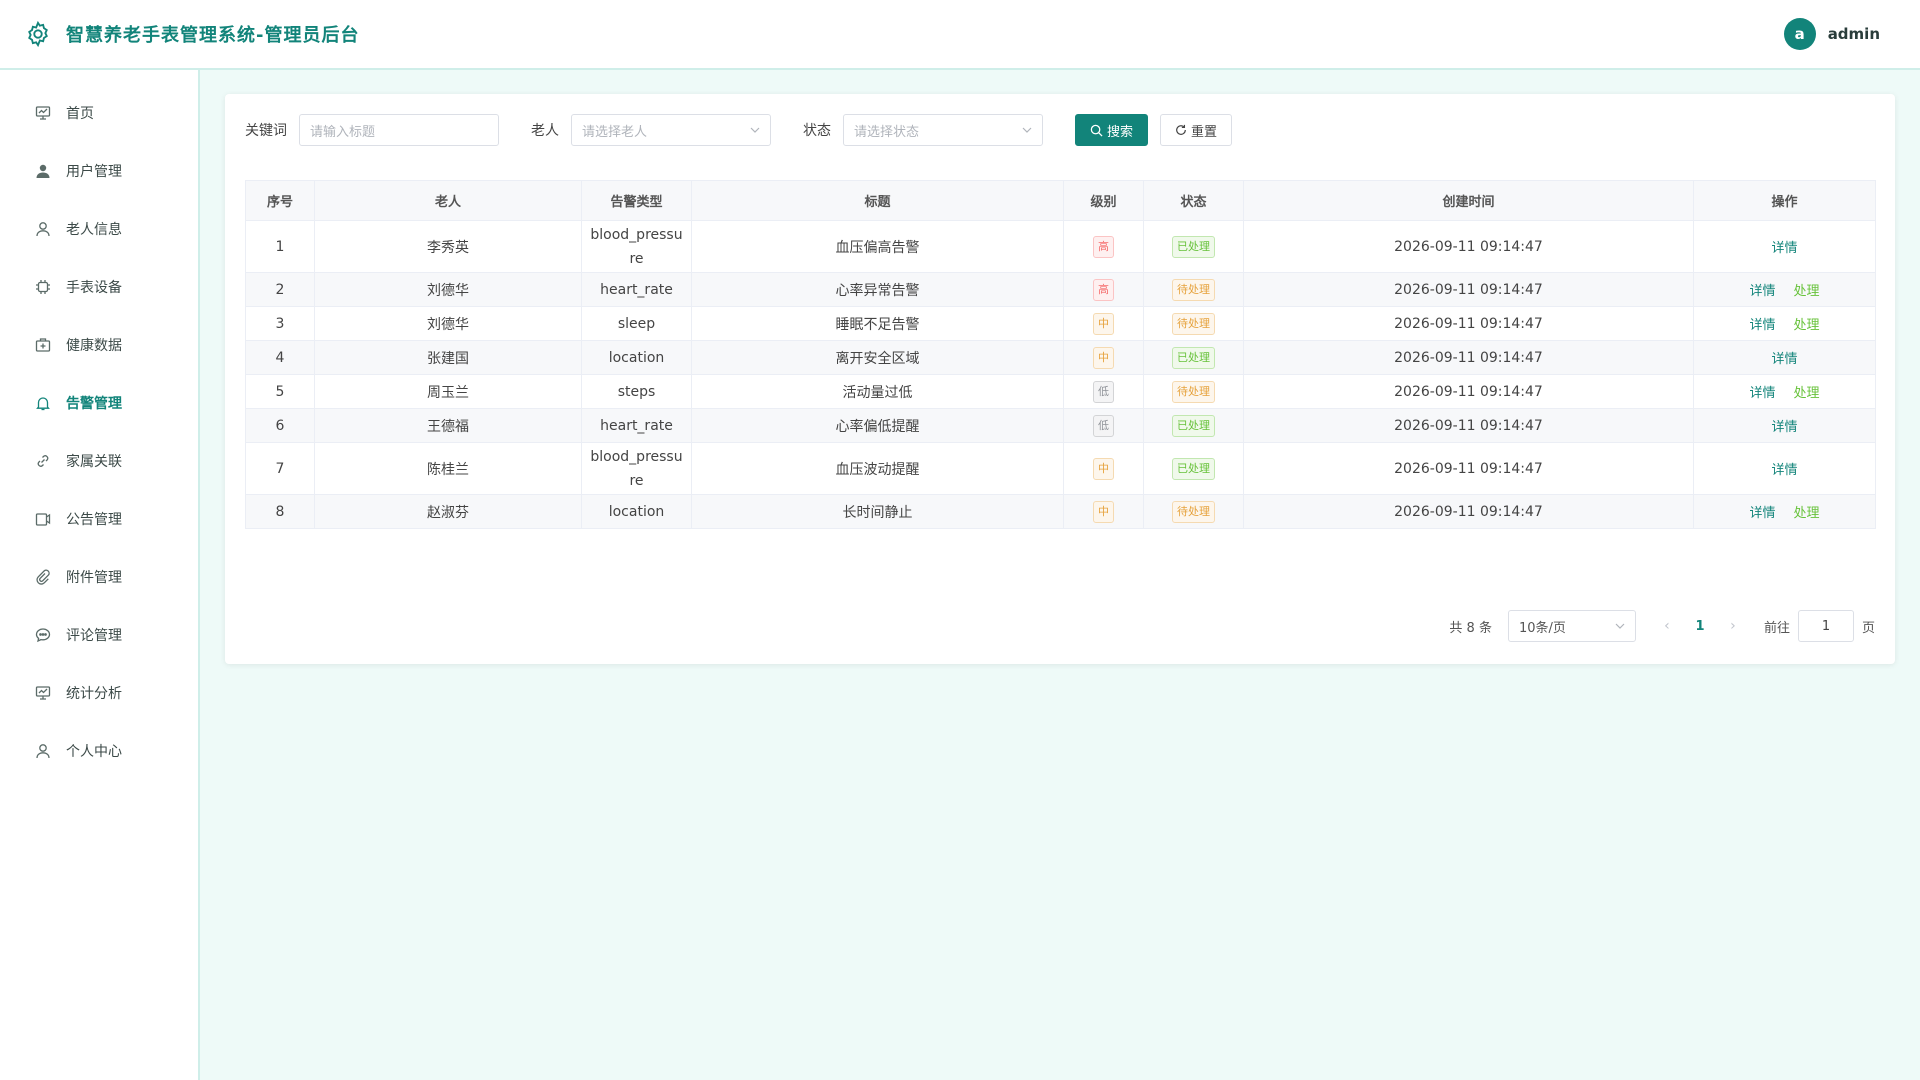 Image resolution: width=1920 pixels, height=1080 pixels. What do you see at coordinates (94, 288) in the screenshot?
I see `sidebar-item-label: 手表设备` at bounding box center [94, 288].